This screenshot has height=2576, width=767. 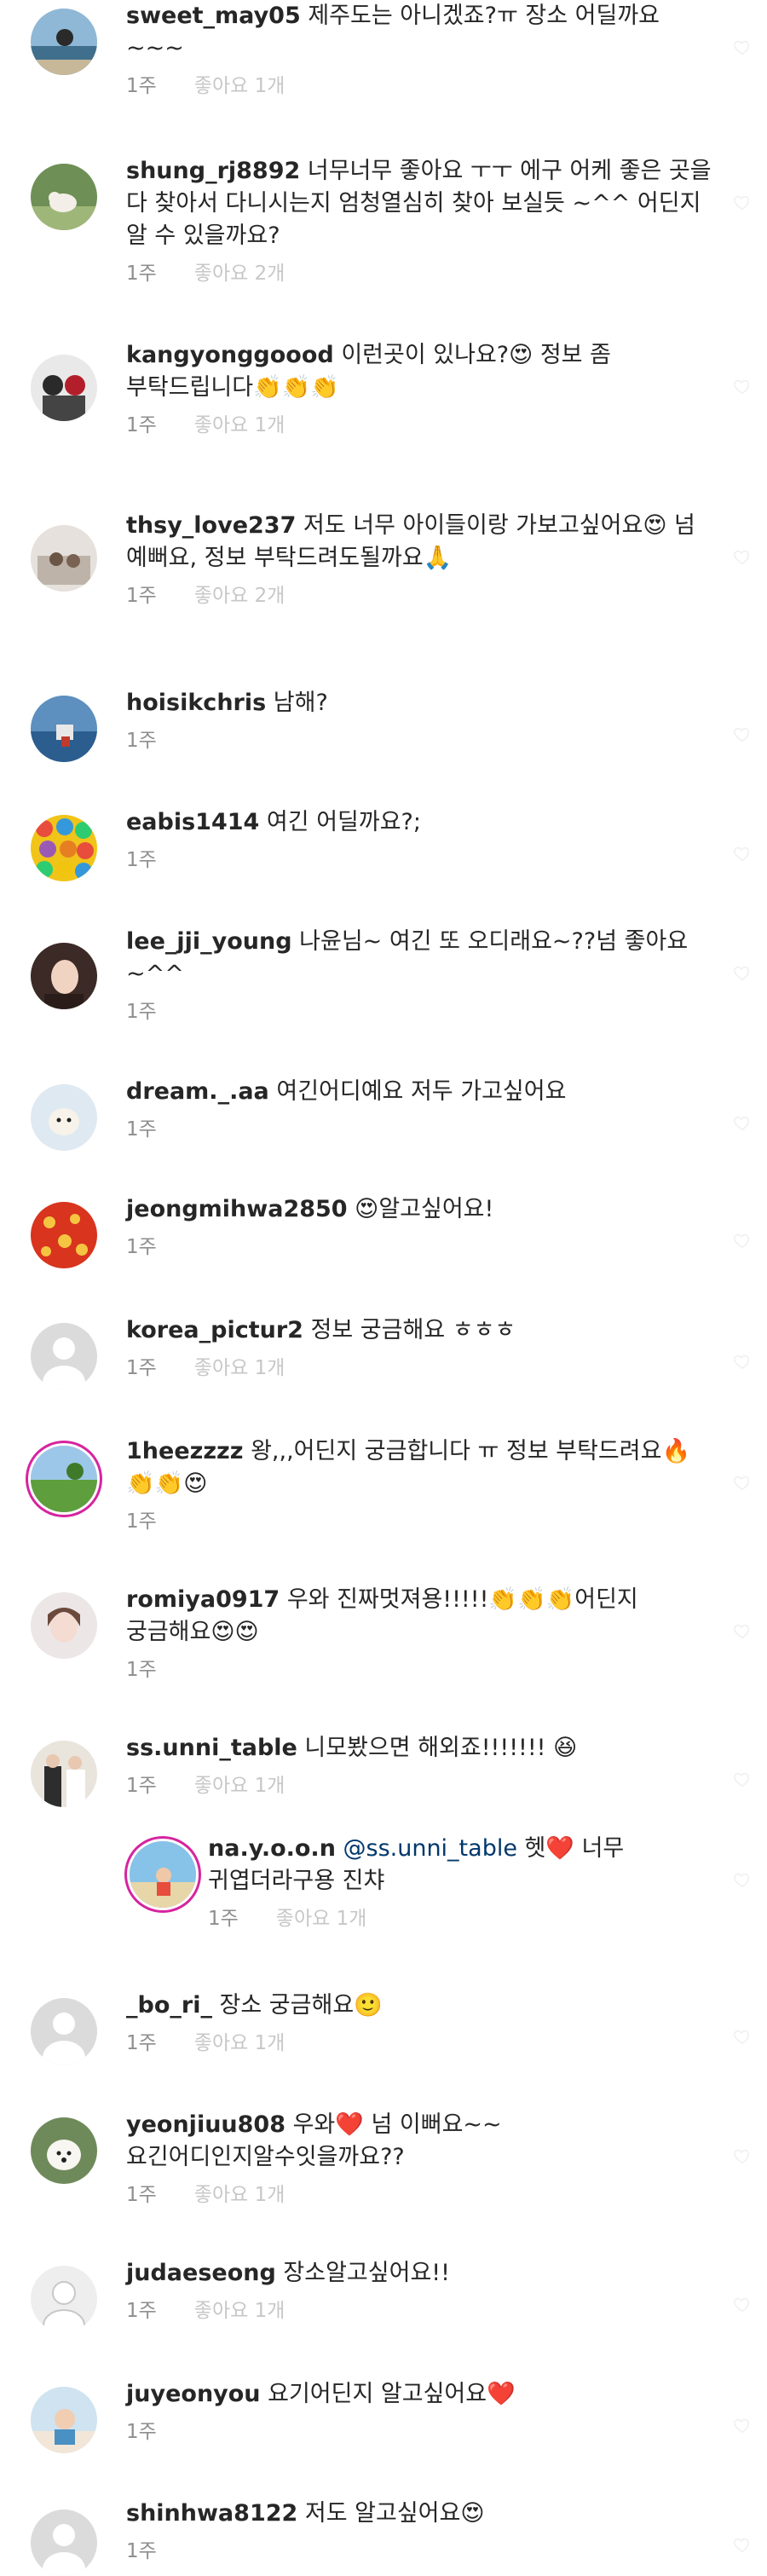 I want to click on username-link: shinhwa8122, so click(x=211, y=2513).